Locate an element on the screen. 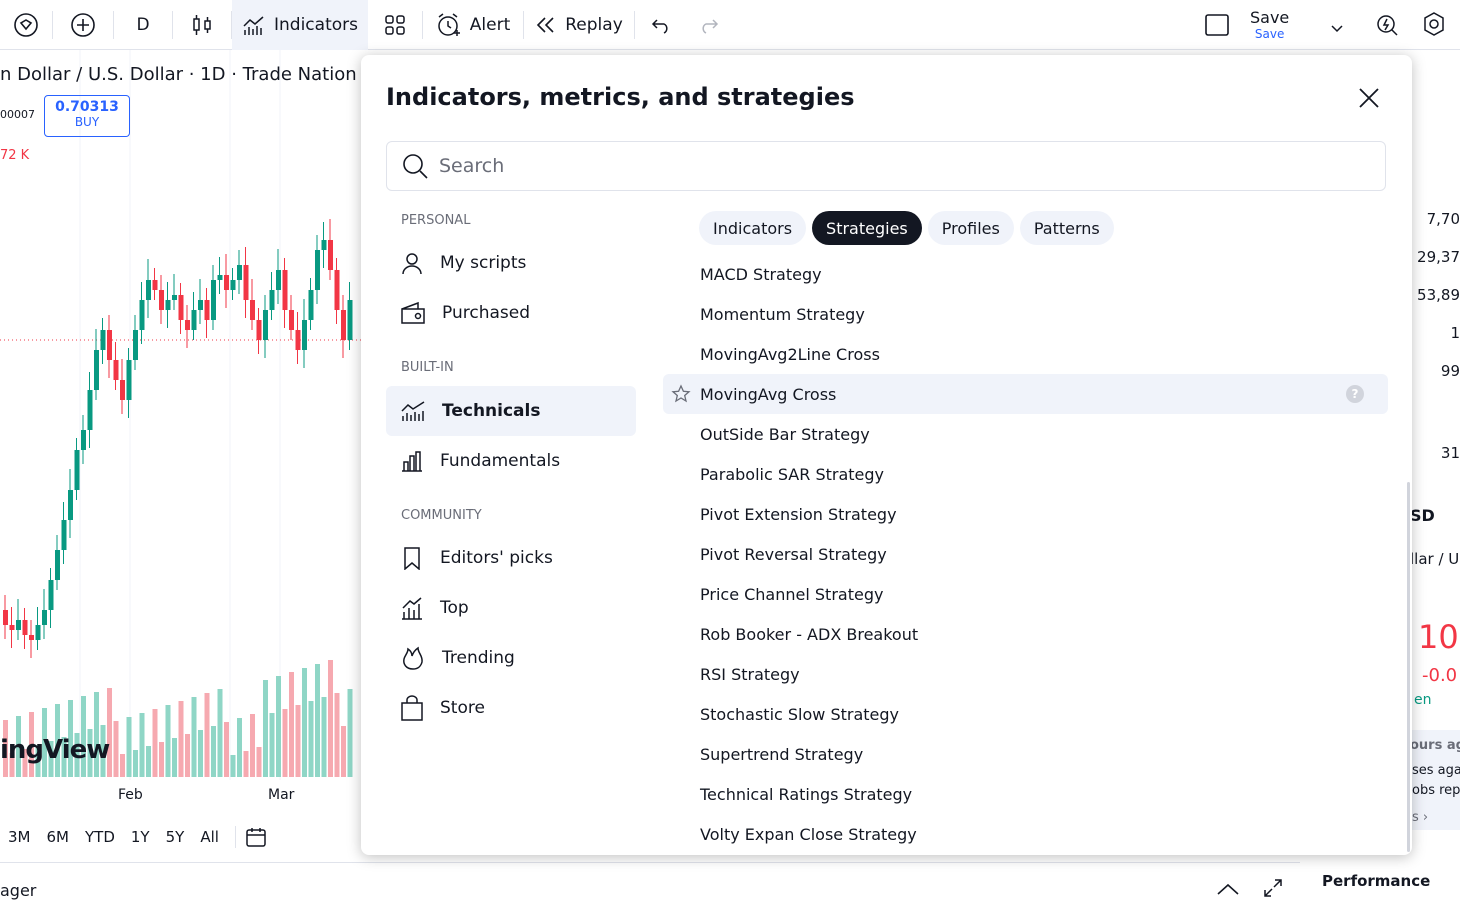 This screenshot has width=1460, height=916. redo-button is located at coordinates (709, 25).